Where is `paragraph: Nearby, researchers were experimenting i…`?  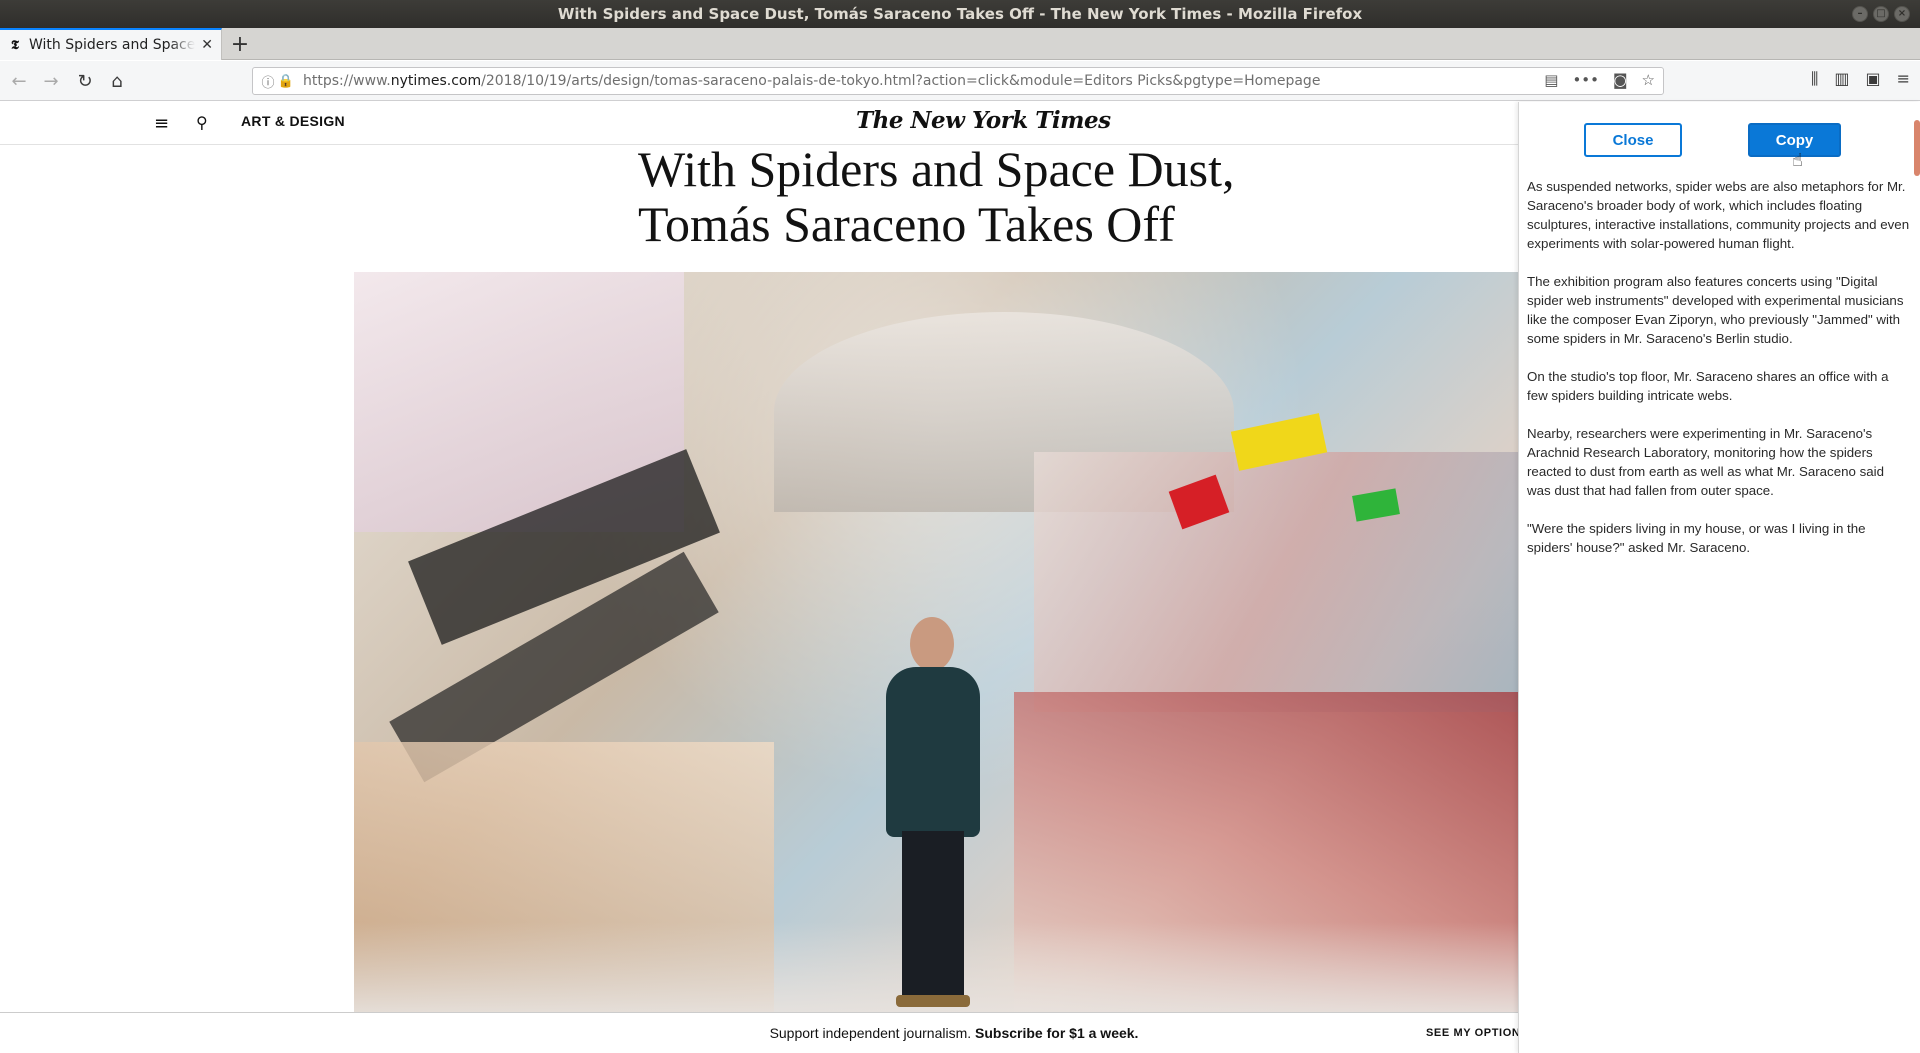
paragraph: Nearby, researchers were experimenting i… is located at coordinates (1705, 462).